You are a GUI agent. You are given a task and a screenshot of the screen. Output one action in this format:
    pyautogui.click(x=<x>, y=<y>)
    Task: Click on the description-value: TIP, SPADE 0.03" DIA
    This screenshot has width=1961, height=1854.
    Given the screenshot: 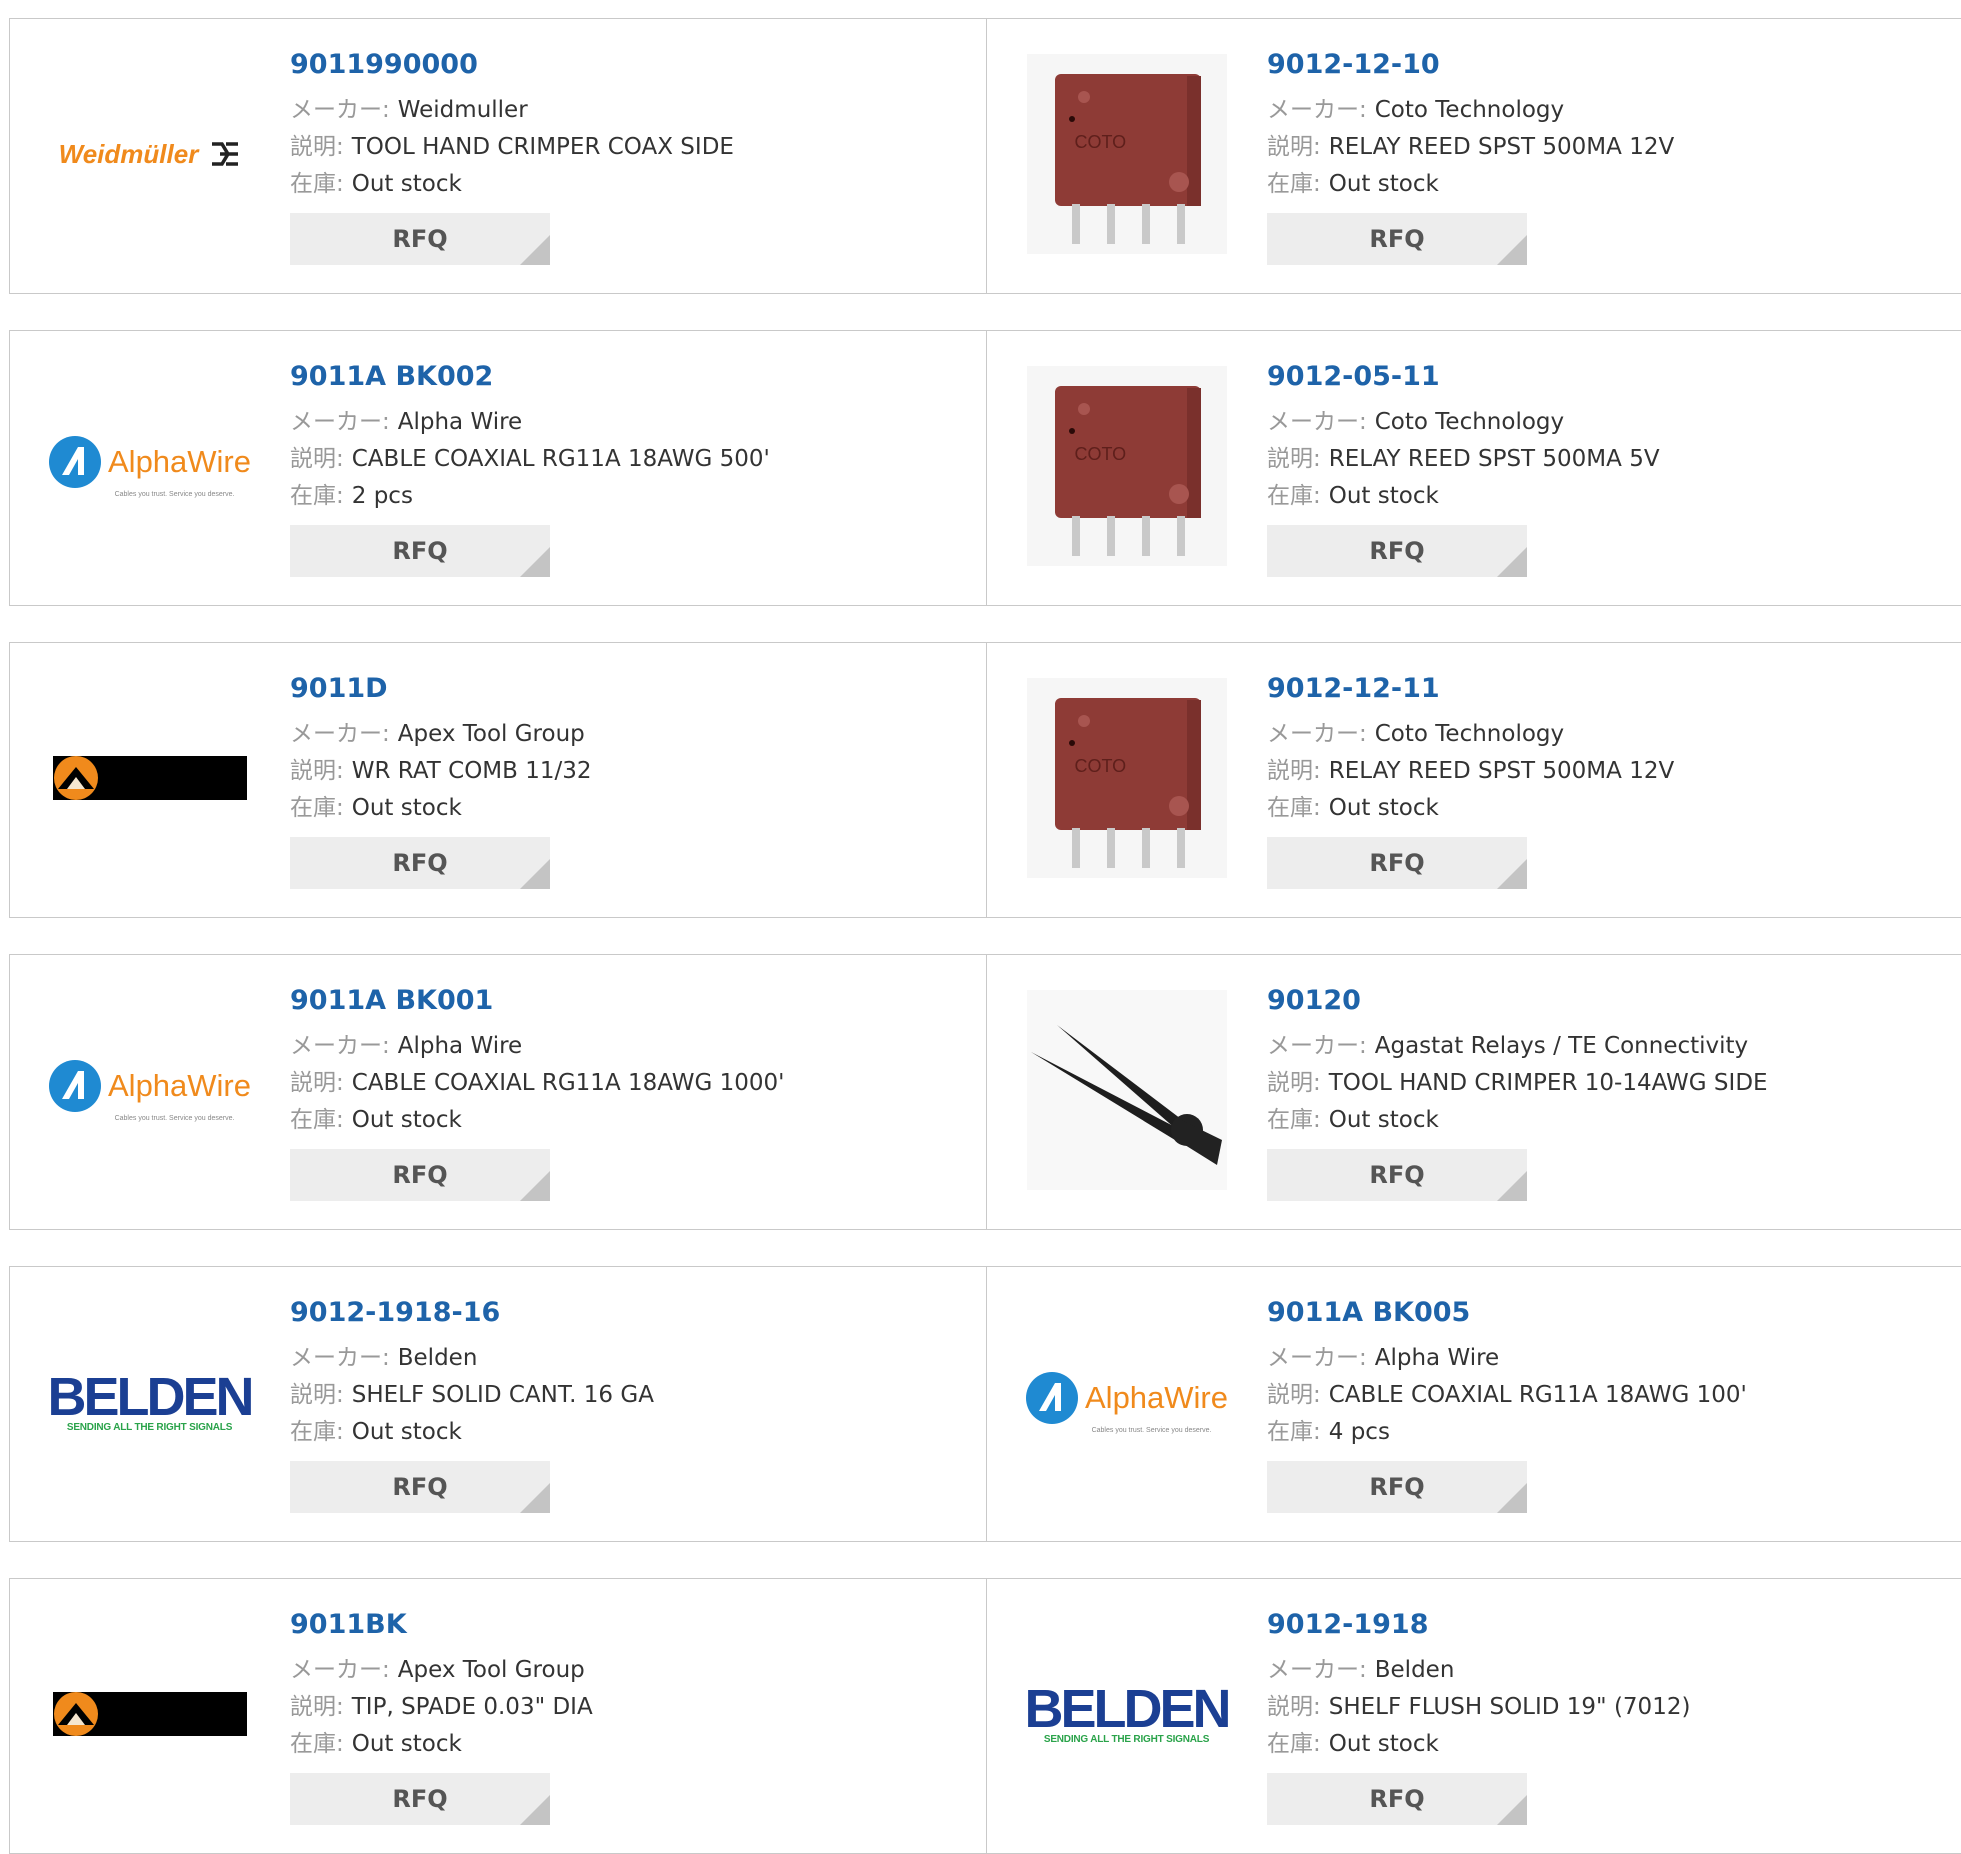 What is the action you would take?
    pyautogui.click(x=472, y=1707)
    